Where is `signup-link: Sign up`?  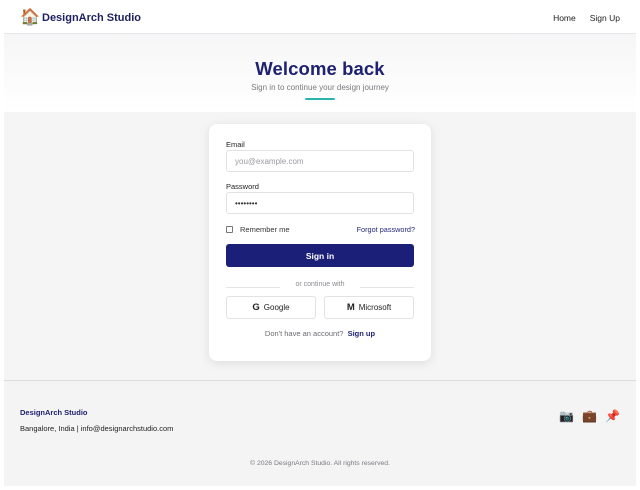 signup-link: Sign up is located at coordinates (362, 333).